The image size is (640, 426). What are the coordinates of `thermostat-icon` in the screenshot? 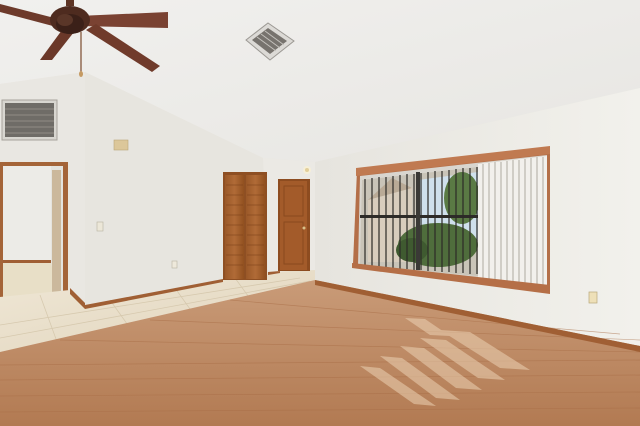 It's located at (121, 145).